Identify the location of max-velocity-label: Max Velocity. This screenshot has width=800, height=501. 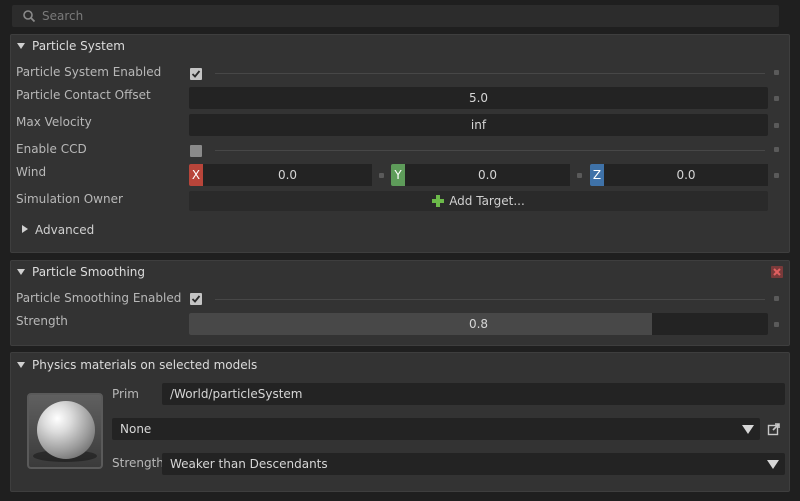
(54, 122).